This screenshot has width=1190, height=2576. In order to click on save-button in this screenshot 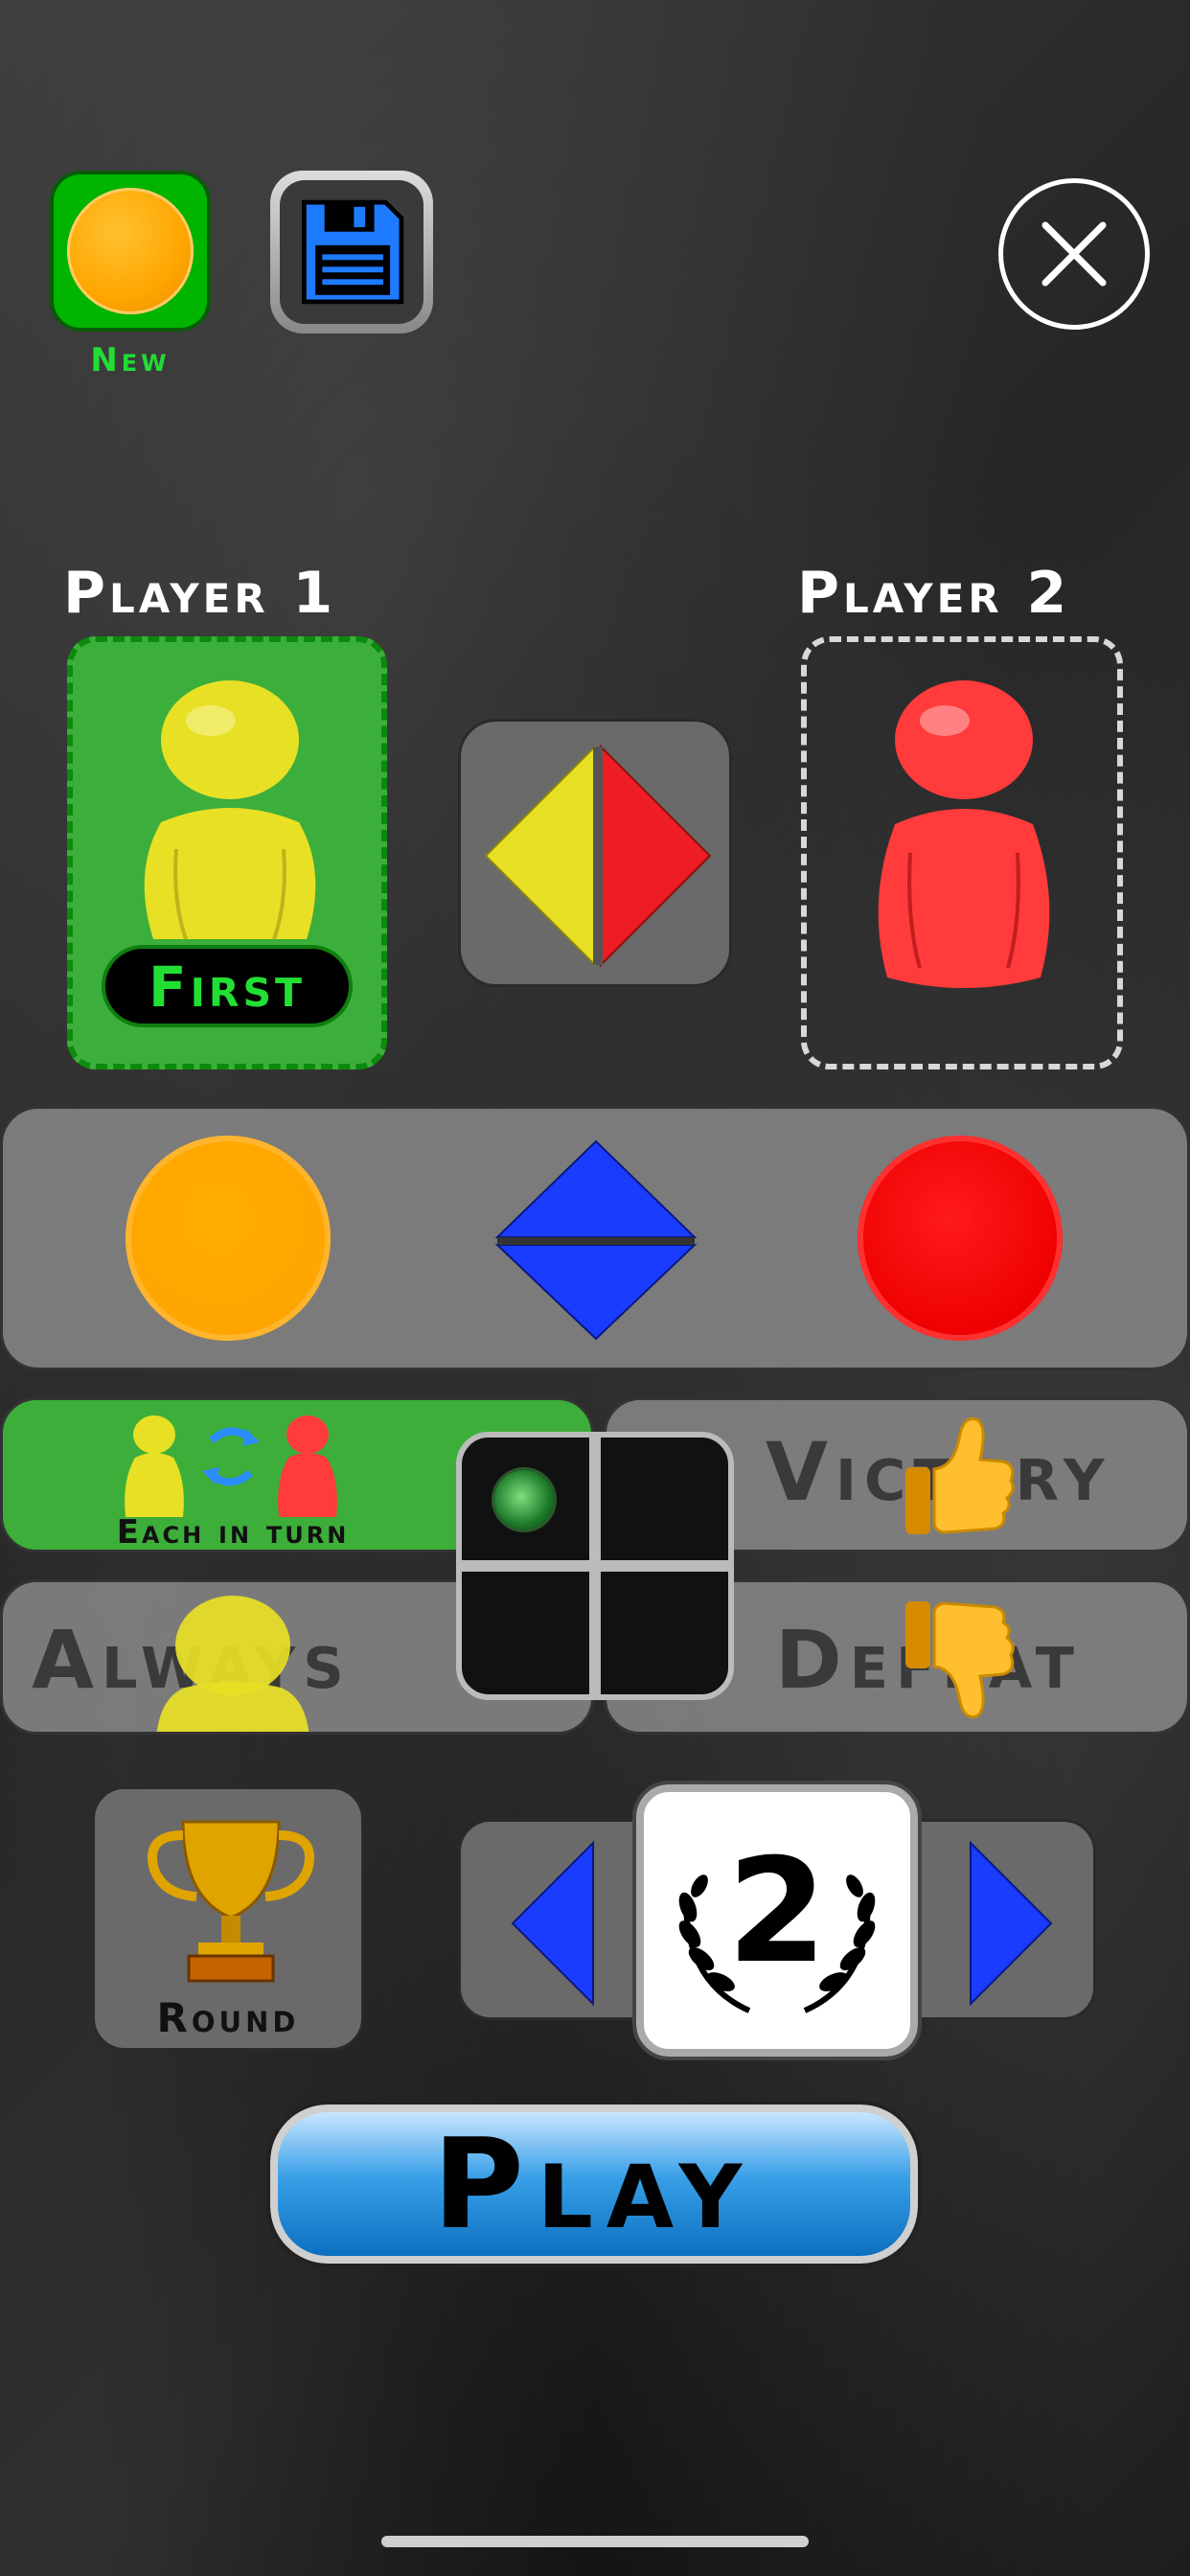, I will do `click(351, 252)`.